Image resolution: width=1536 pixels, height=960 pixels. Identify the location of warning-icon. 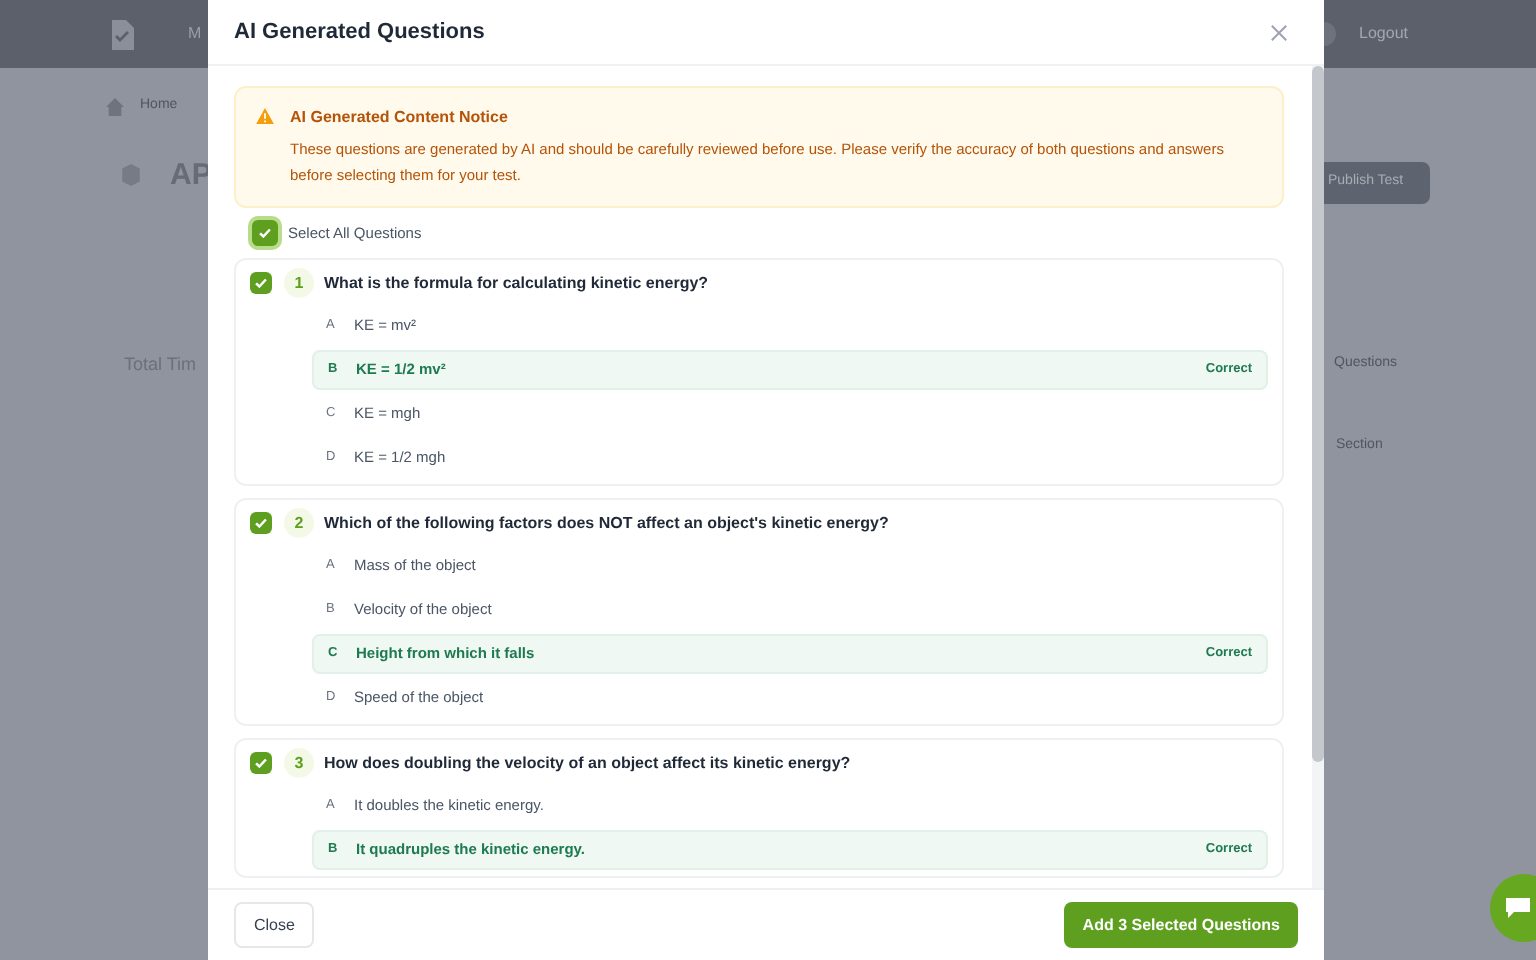
(265, 116).